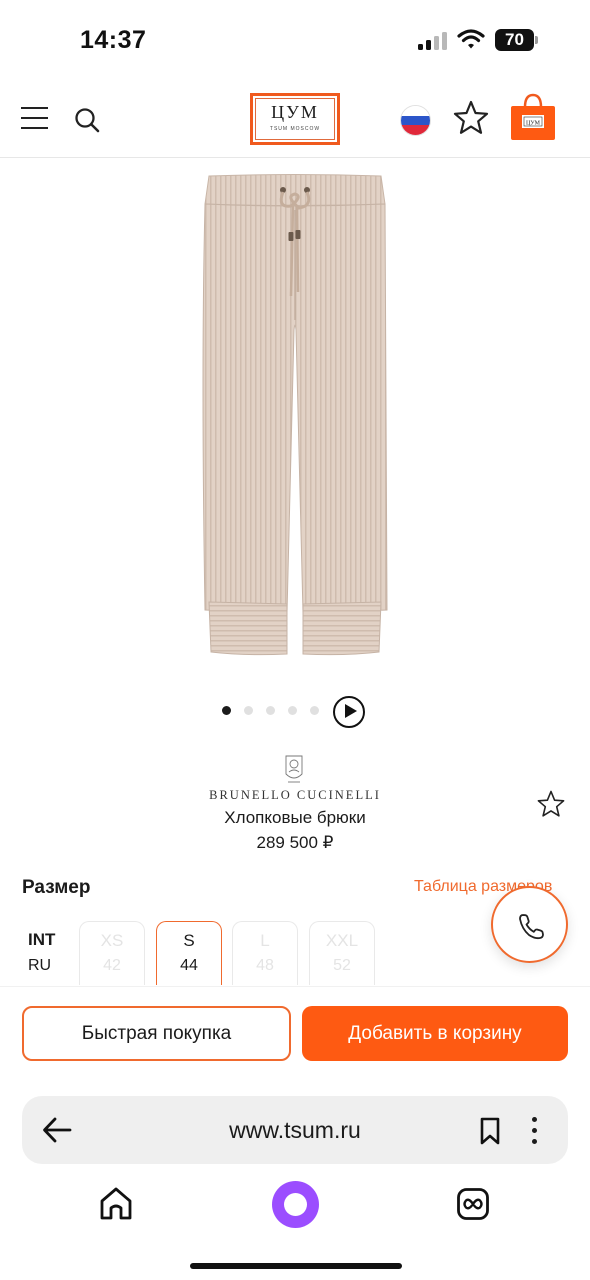 Image resolution: width=590 pixels, height=1280 pixels. I want to click on cellular-signal-icon, so click(434, 41).